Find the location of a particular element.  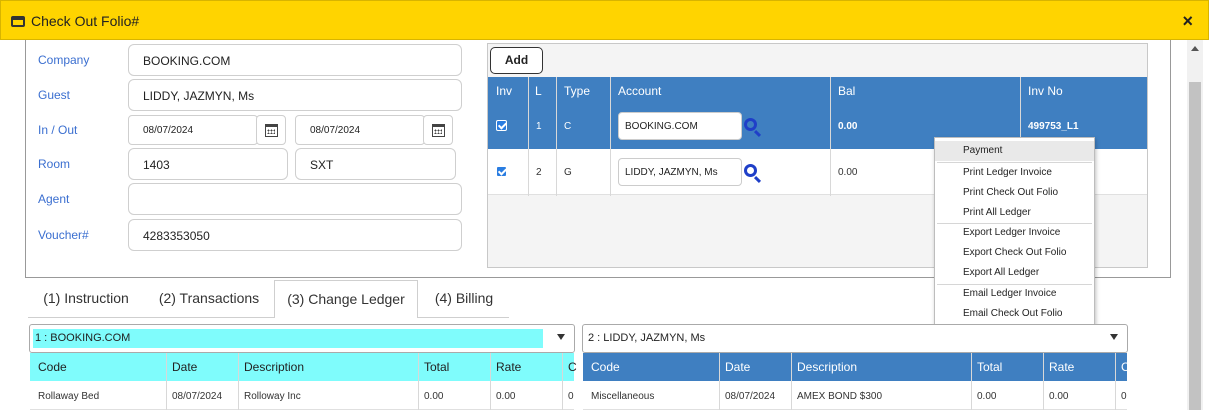

in-date-field: 08/07/2024 is located at coordinates (193, 130).